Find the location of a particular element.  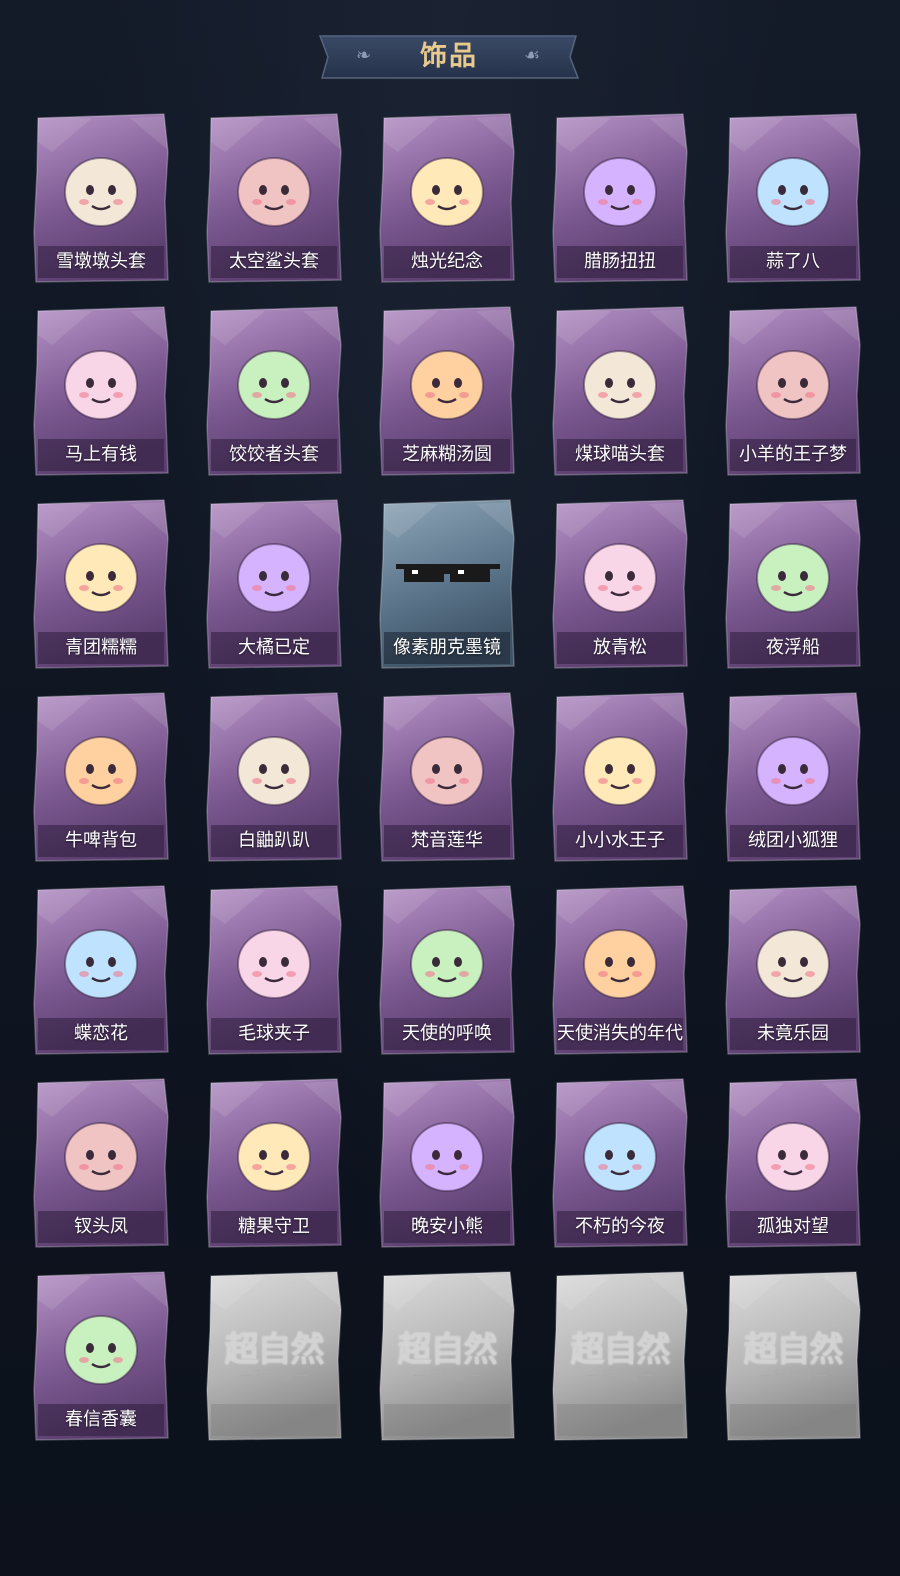

jellyfish-icon is located at coordinates (793, 572).